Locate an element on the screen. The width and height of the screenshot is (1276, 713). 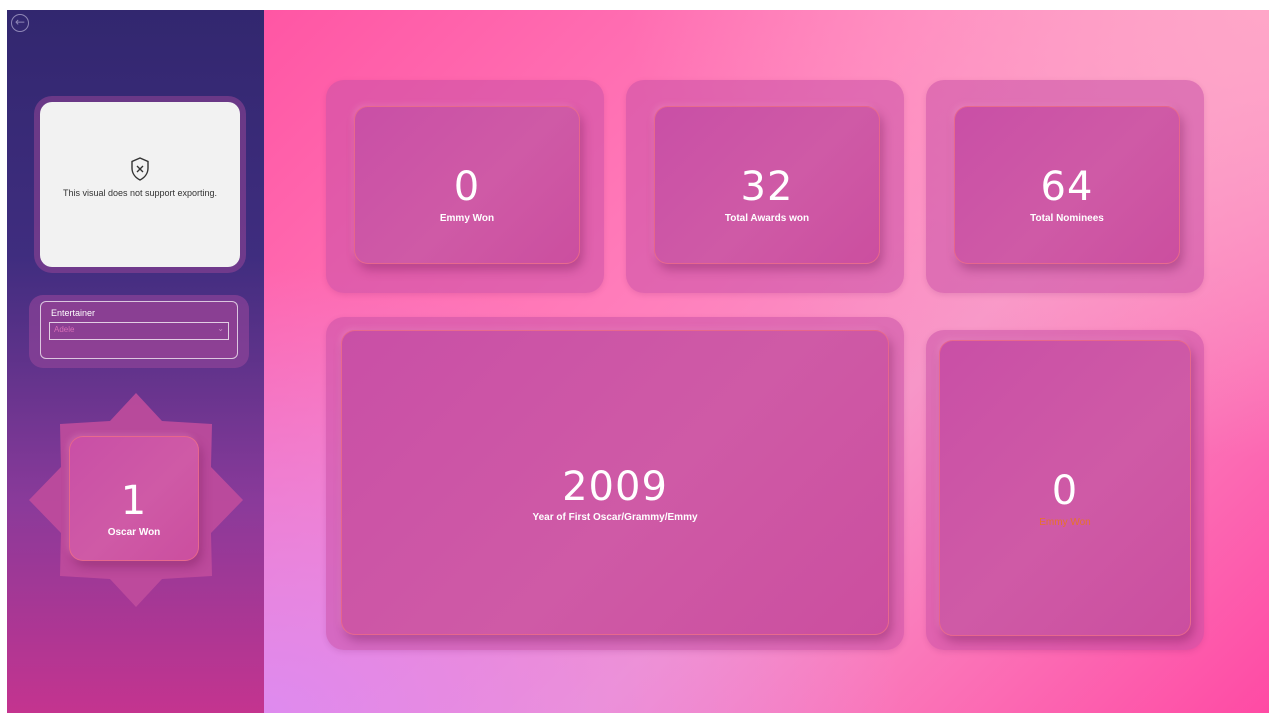
slicer-title: Entertainer is located at coordinates (73, 313).